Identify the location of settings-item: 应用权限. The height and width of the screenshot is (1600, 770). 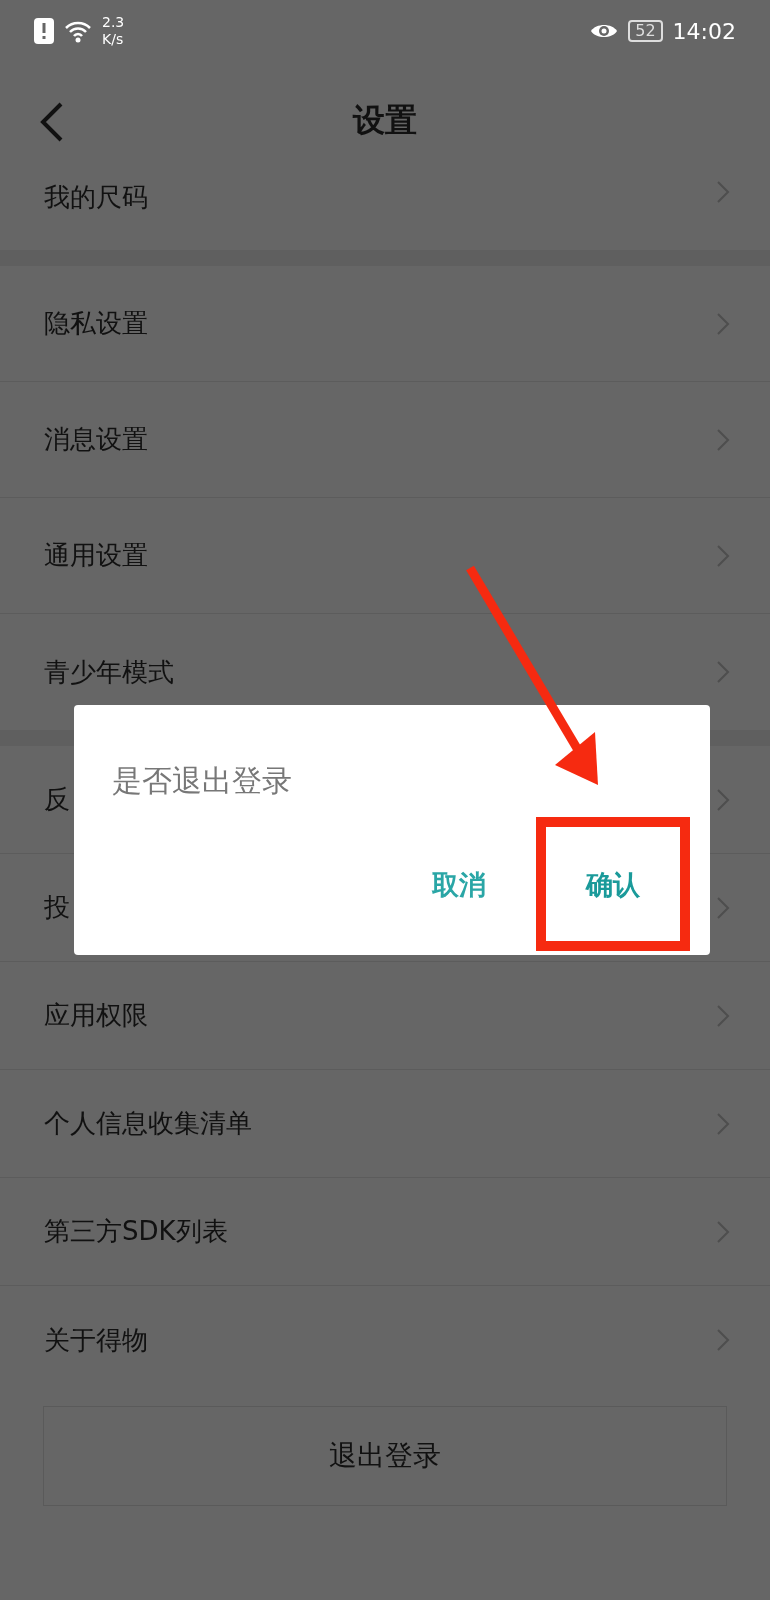
(96, 1015).